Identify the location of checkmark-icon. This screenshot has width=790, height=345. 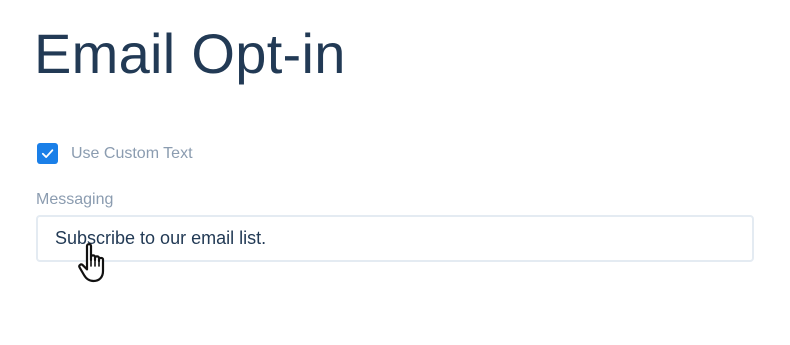
(47, 153).